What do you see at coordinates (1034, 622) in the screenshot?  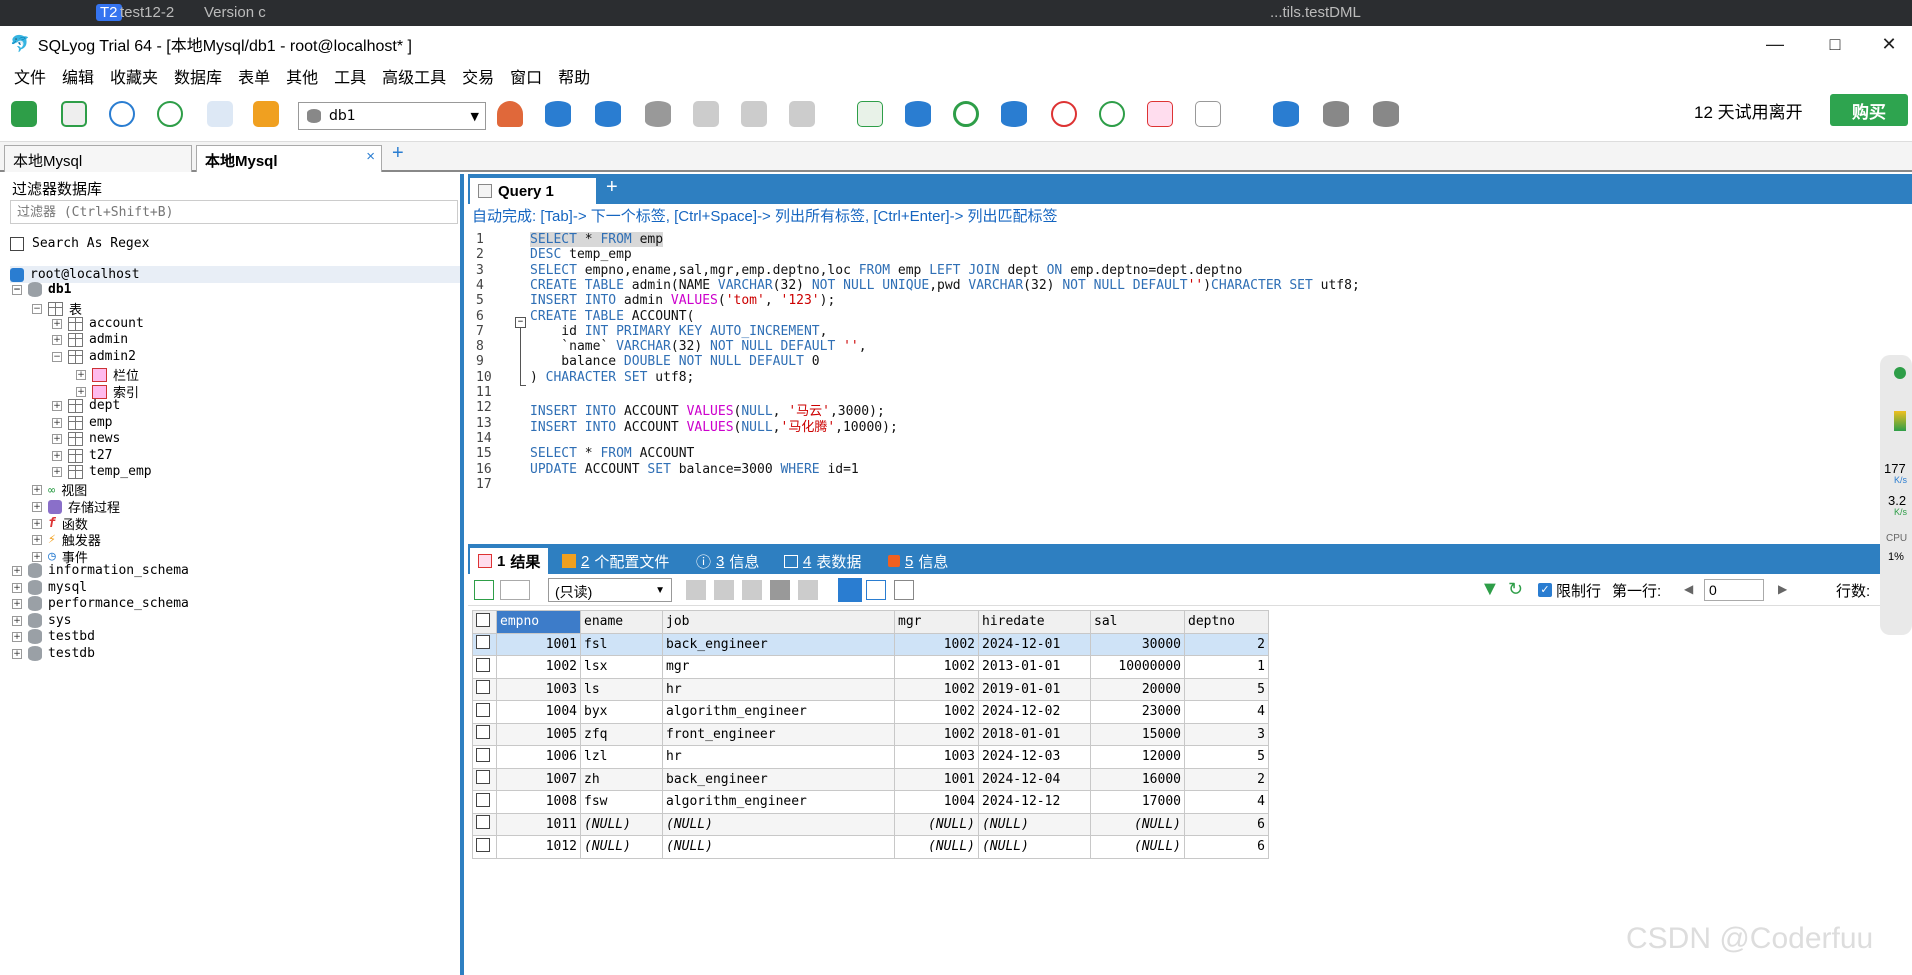 I see `col-header-hiredate: hiredate` at bounding box center [1034, 622].